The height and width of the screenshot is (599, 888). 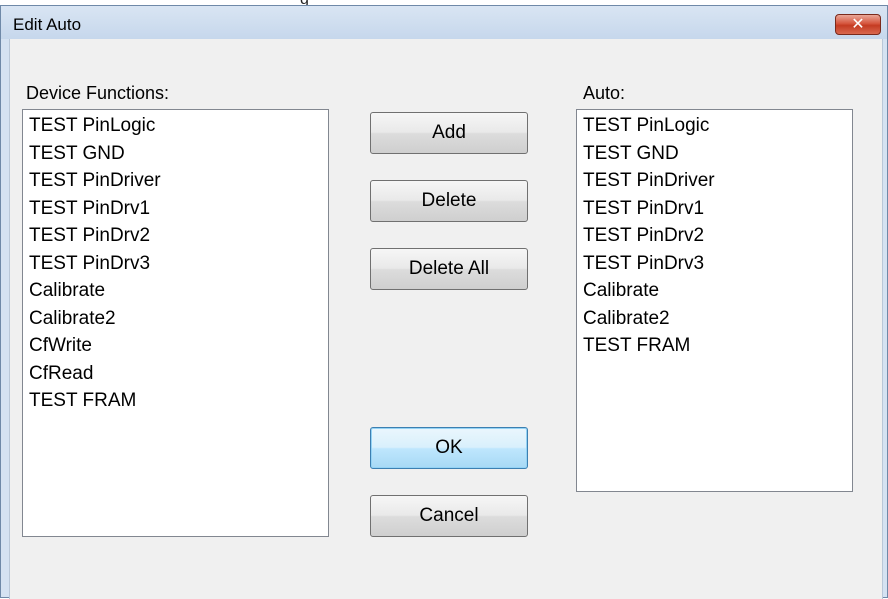 I want to click on add-button: Add, so click(x=449, y=133).